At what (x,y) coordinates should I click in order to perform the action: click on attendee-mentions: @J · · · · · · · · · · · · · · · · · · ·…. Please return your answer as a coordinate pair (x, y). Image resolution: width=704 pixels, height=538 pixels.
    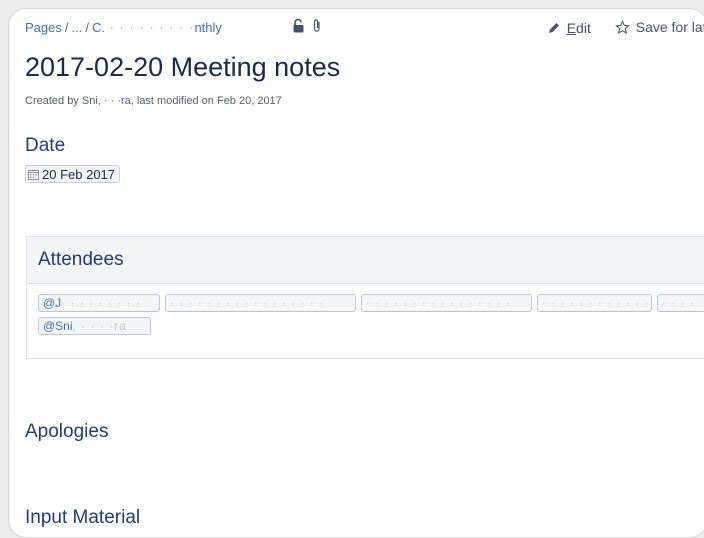
    Looking at the image, I should click on (371, 317).